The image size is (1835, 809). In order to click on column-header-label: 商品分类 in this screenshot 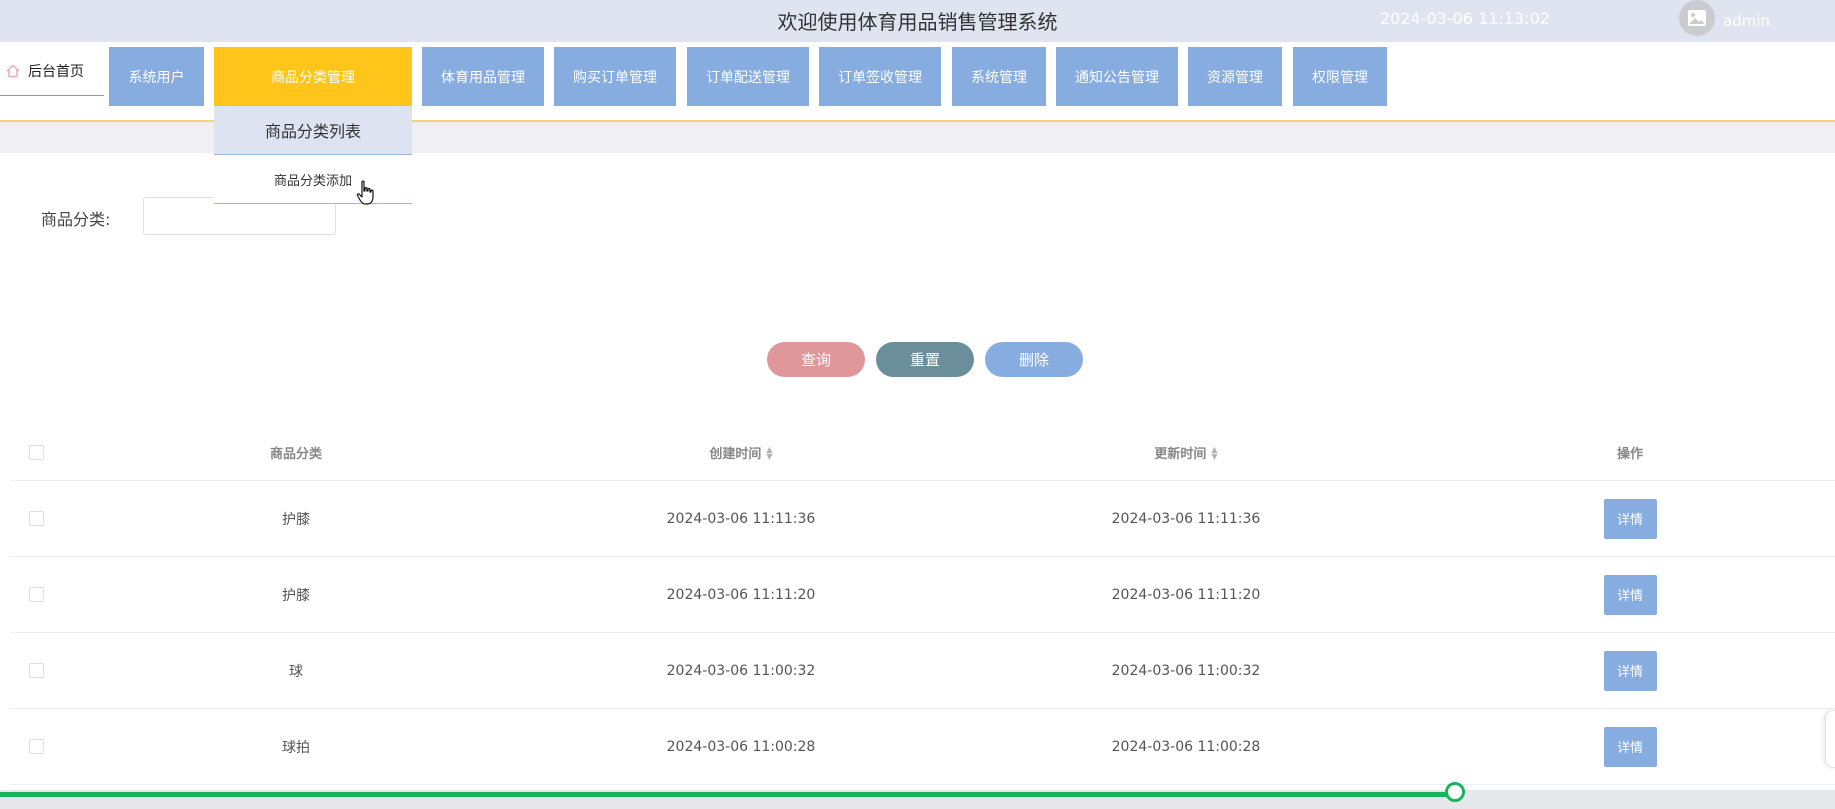, I will do `click(295, 454)`.